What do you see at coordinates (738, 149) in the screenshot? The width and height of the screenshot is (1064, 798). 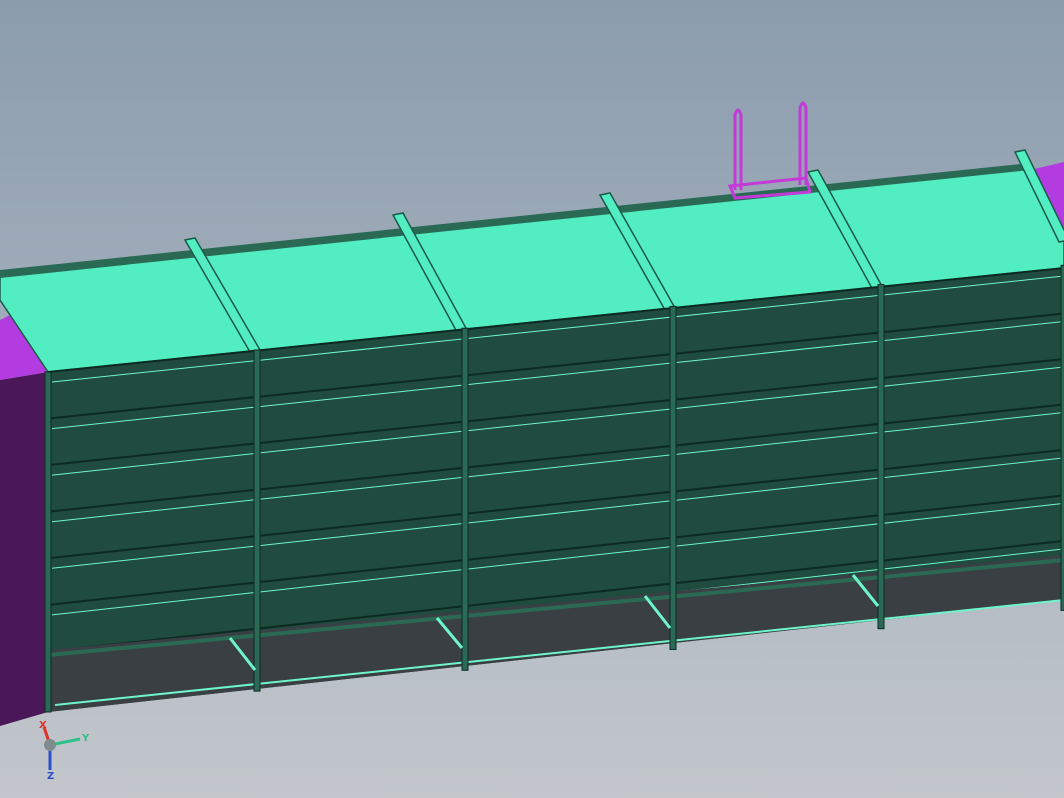 I see `handle-left-post` at bounding box center [738, 149].